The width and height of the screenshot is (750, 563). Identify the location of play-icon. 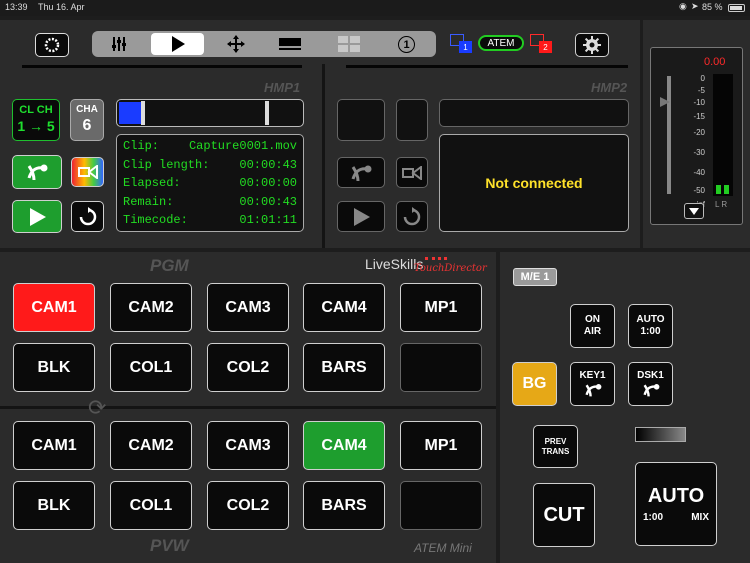
(178, 44).